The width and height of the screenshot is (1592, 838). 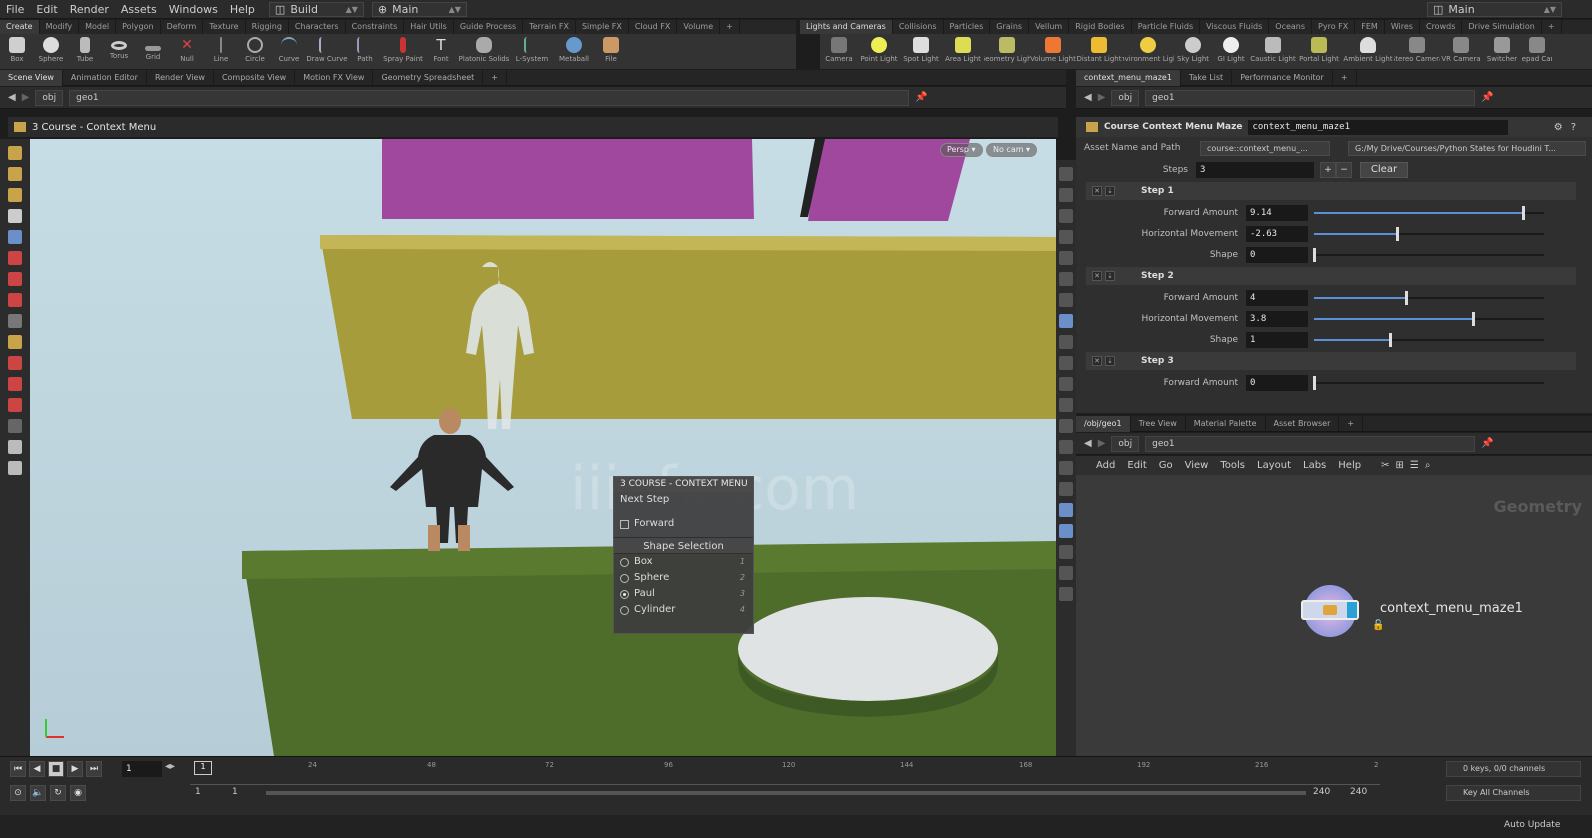 I want to click on shelf-tab-create: Create, so click(x=20, y=27).